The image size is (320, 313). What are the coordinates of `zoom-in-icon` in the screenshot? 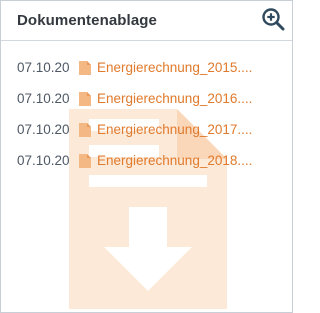 It's located at (273, 19).